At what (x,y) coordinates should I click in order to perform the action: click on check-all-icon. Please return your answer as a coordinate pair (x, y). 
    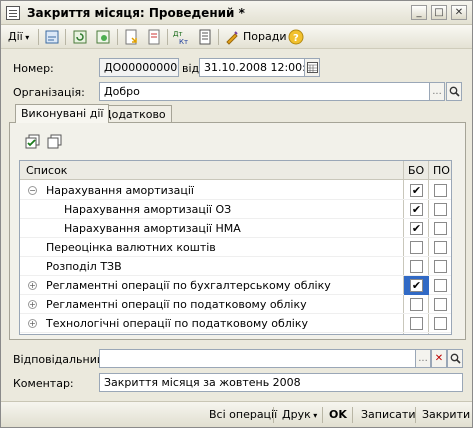
    Looking at the image, I should click on (33, 142).